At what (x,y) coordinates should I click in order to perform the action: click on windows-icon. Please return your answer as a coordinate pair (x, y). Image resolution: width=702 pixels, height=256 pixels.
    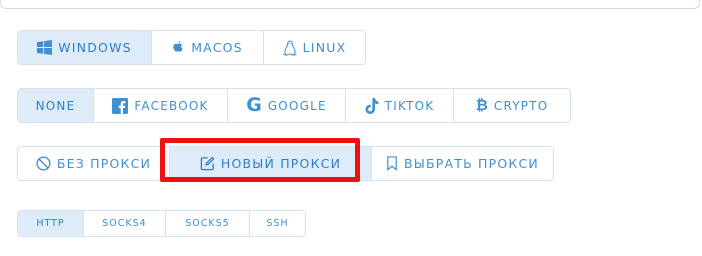
    Looking at the image, I should click on (45, 47).